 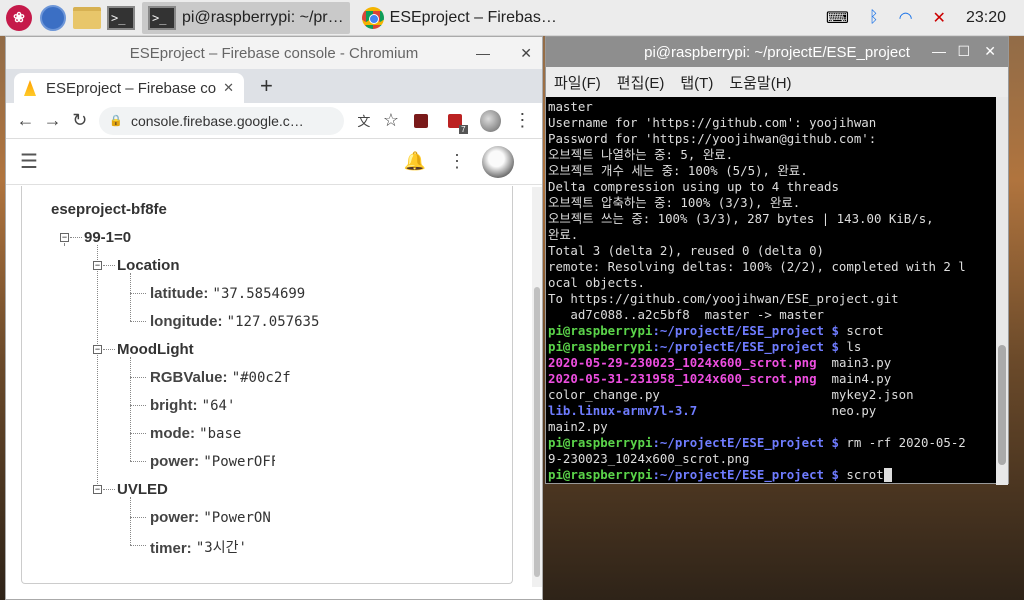 What do you see at coordinates (674, 202) in the screenshot?
I see `terminal-line: 오브젝트 압축하는 중: 100% (3/3), 완료.` at bounding box center [674, 202].